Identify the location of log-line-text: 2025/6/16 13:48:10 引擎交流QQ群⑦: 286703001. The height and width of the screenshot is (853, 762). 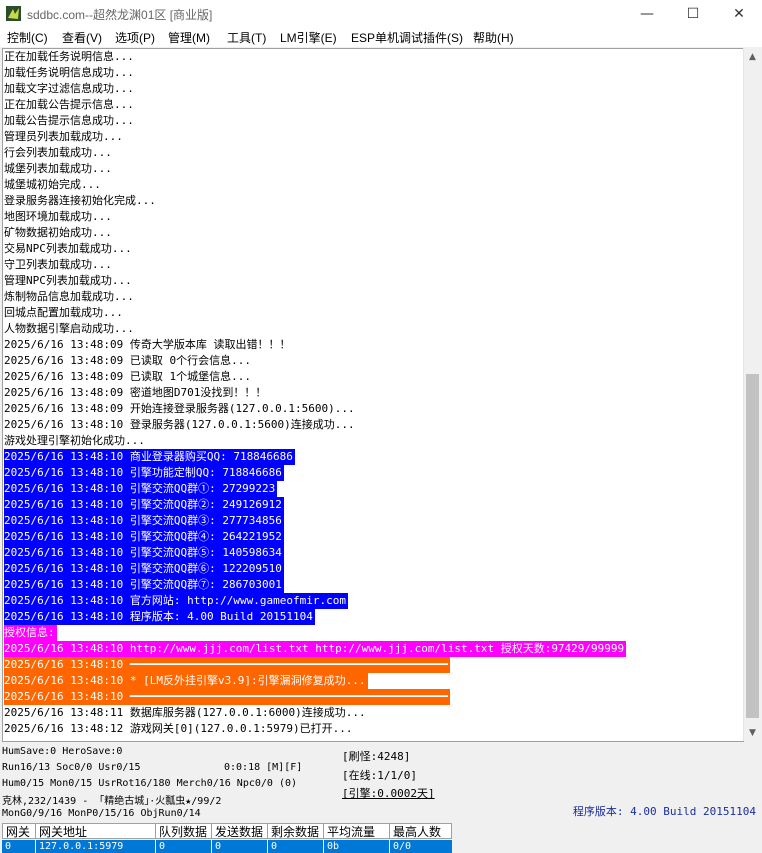
(144, 585).